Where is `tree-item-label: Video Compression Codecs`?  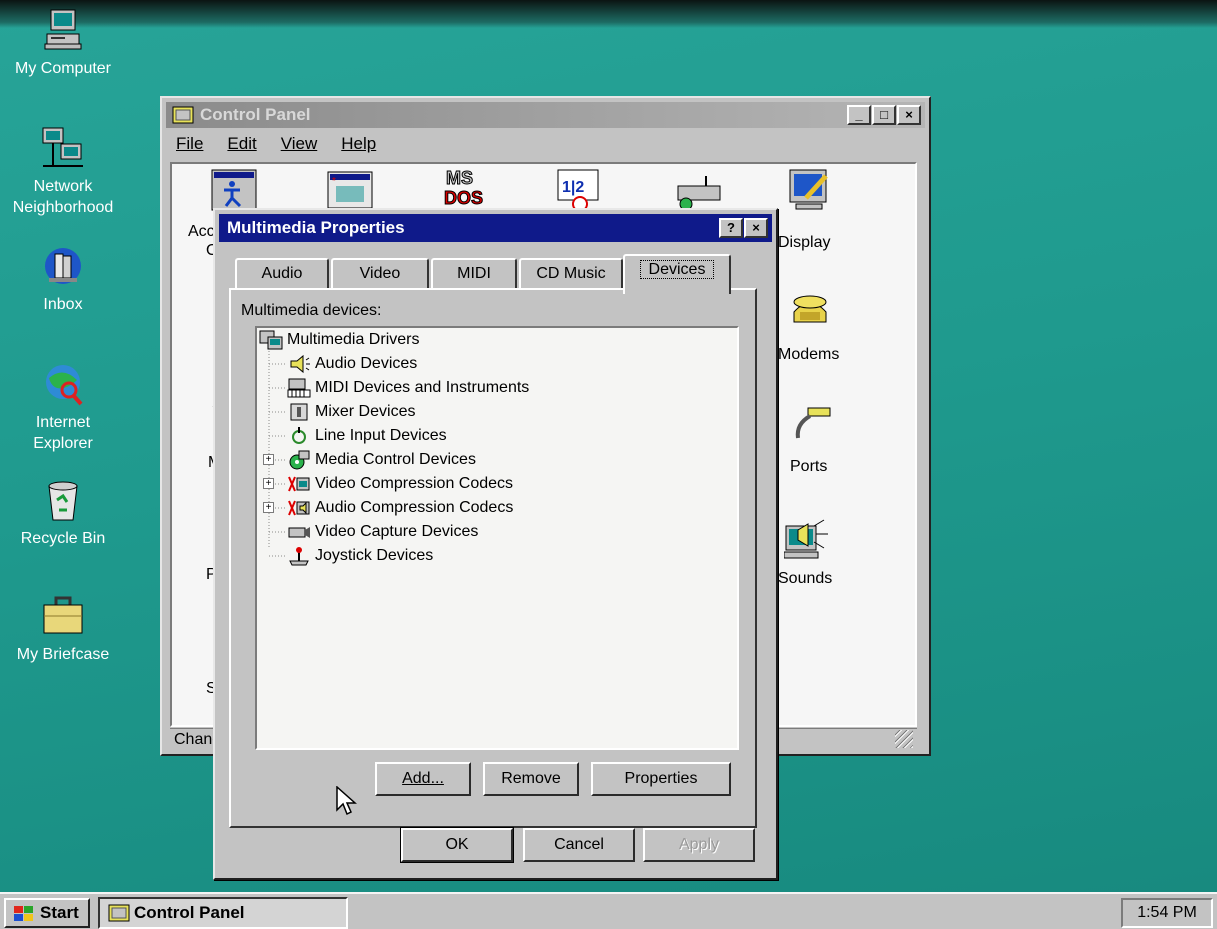 tree-item-label: Video Compression Codecs is located at coordinates (414, 483).